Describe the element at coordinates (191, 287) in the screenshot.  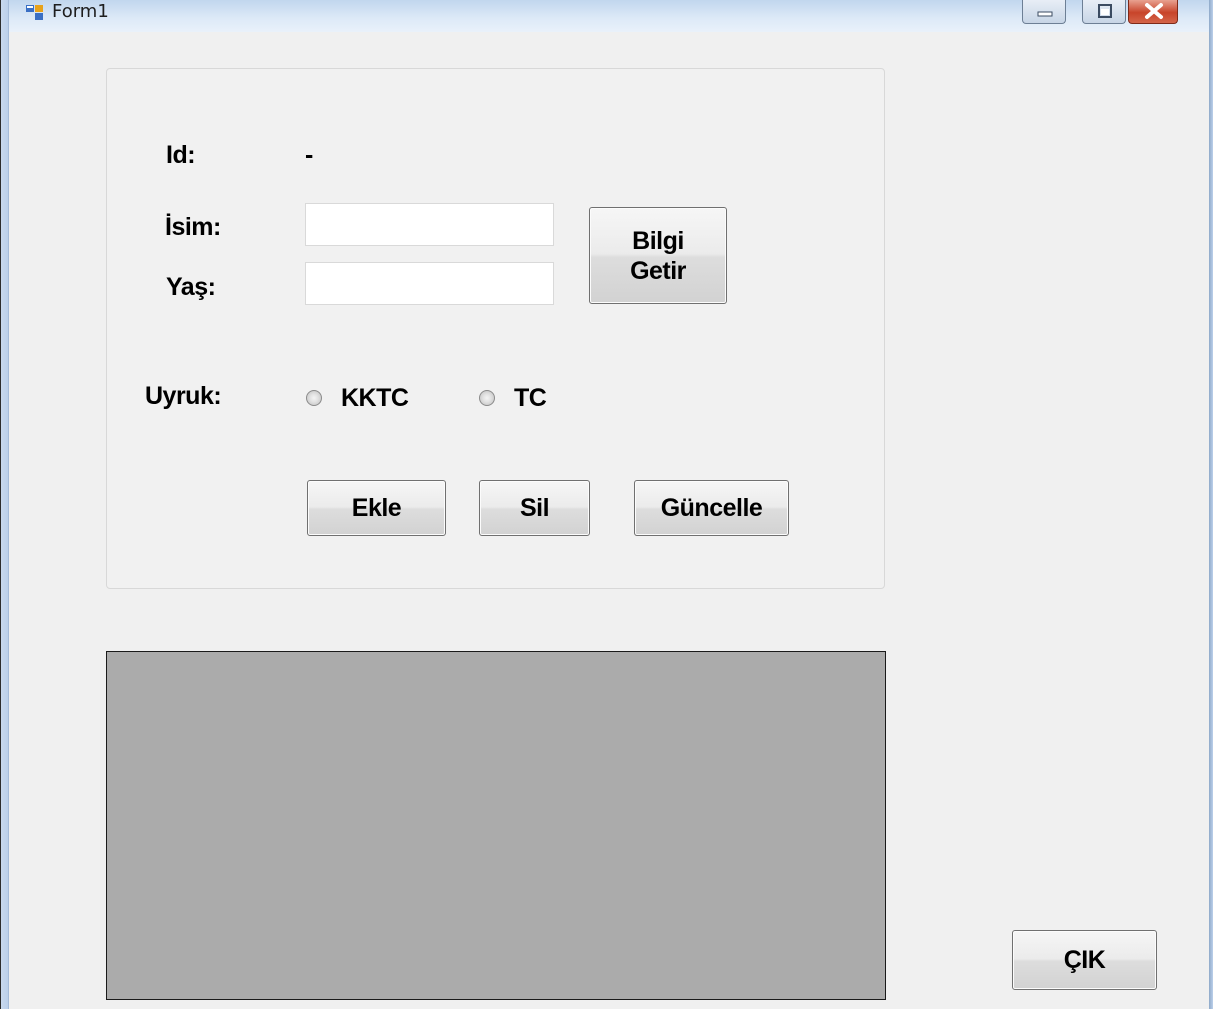
I see `age-label: Yaş:` at that location.